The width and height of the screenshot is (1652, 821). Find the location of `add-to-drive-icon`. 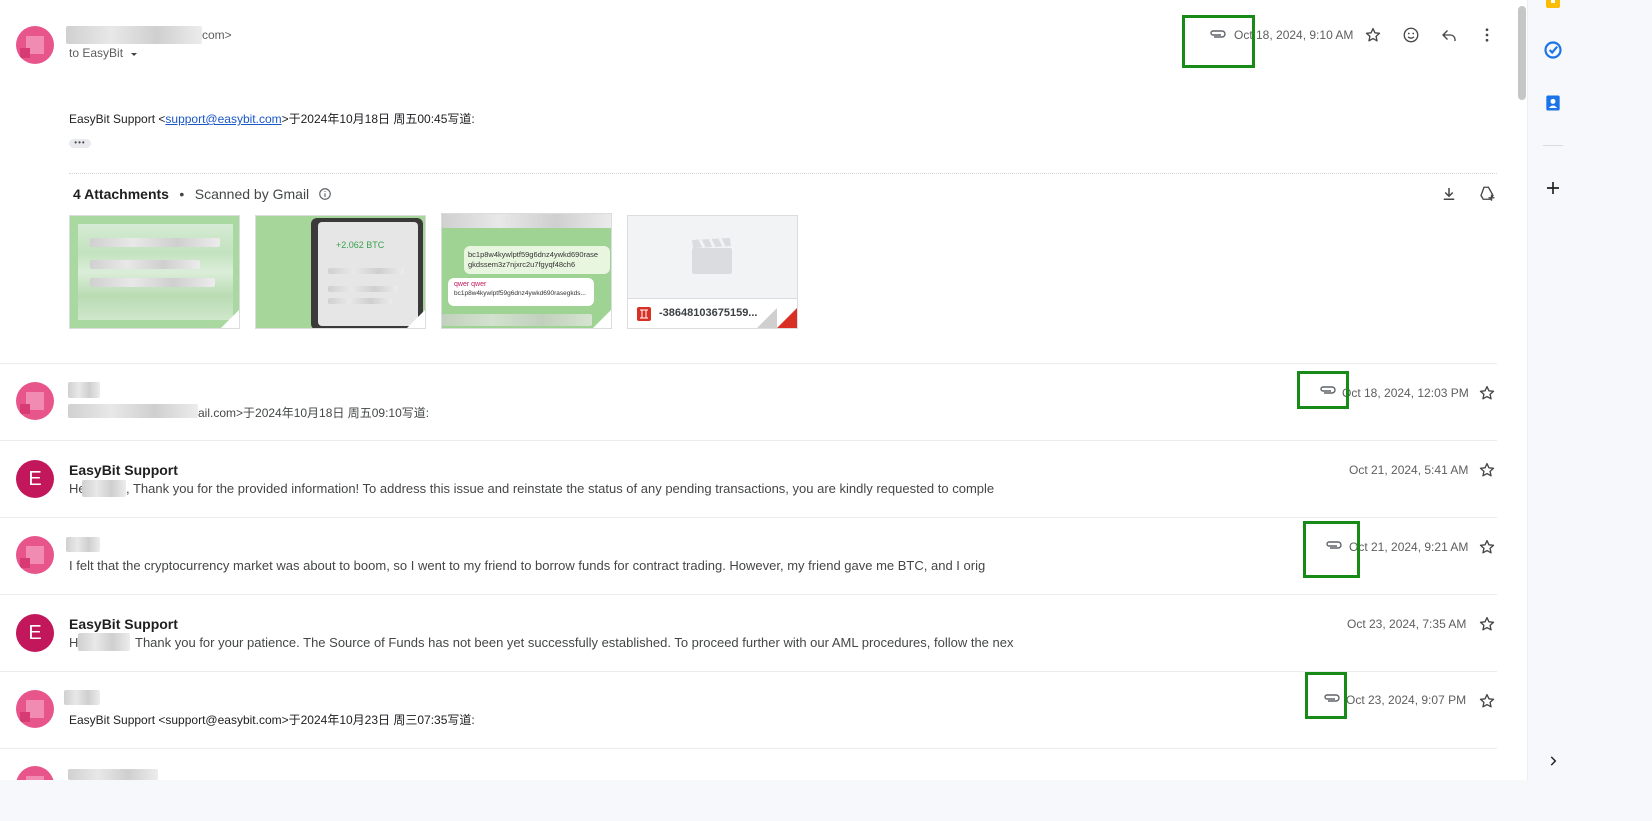

add-to-drive-icon is located at coordinates (1487, 194).